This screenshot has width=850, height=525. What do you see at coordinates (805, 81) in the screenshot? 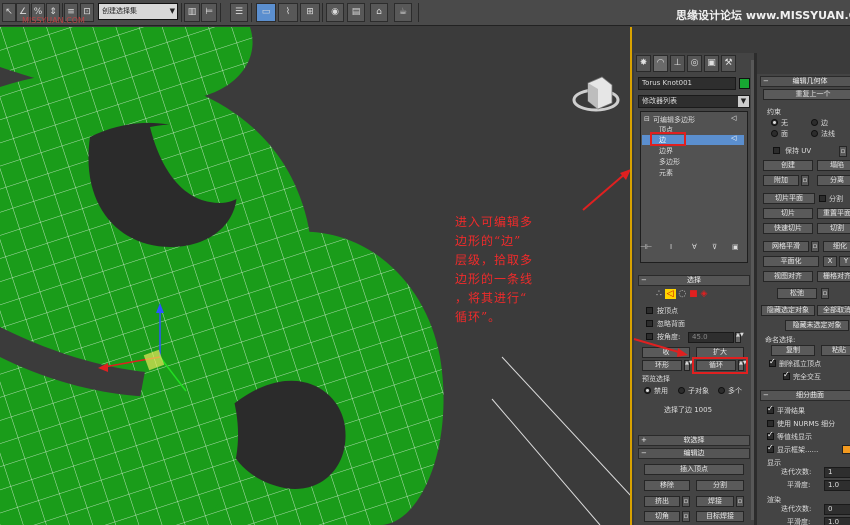
I see `edit-geometry-rollout-header: − 编辑几何体` at bounding box center [805, 81].